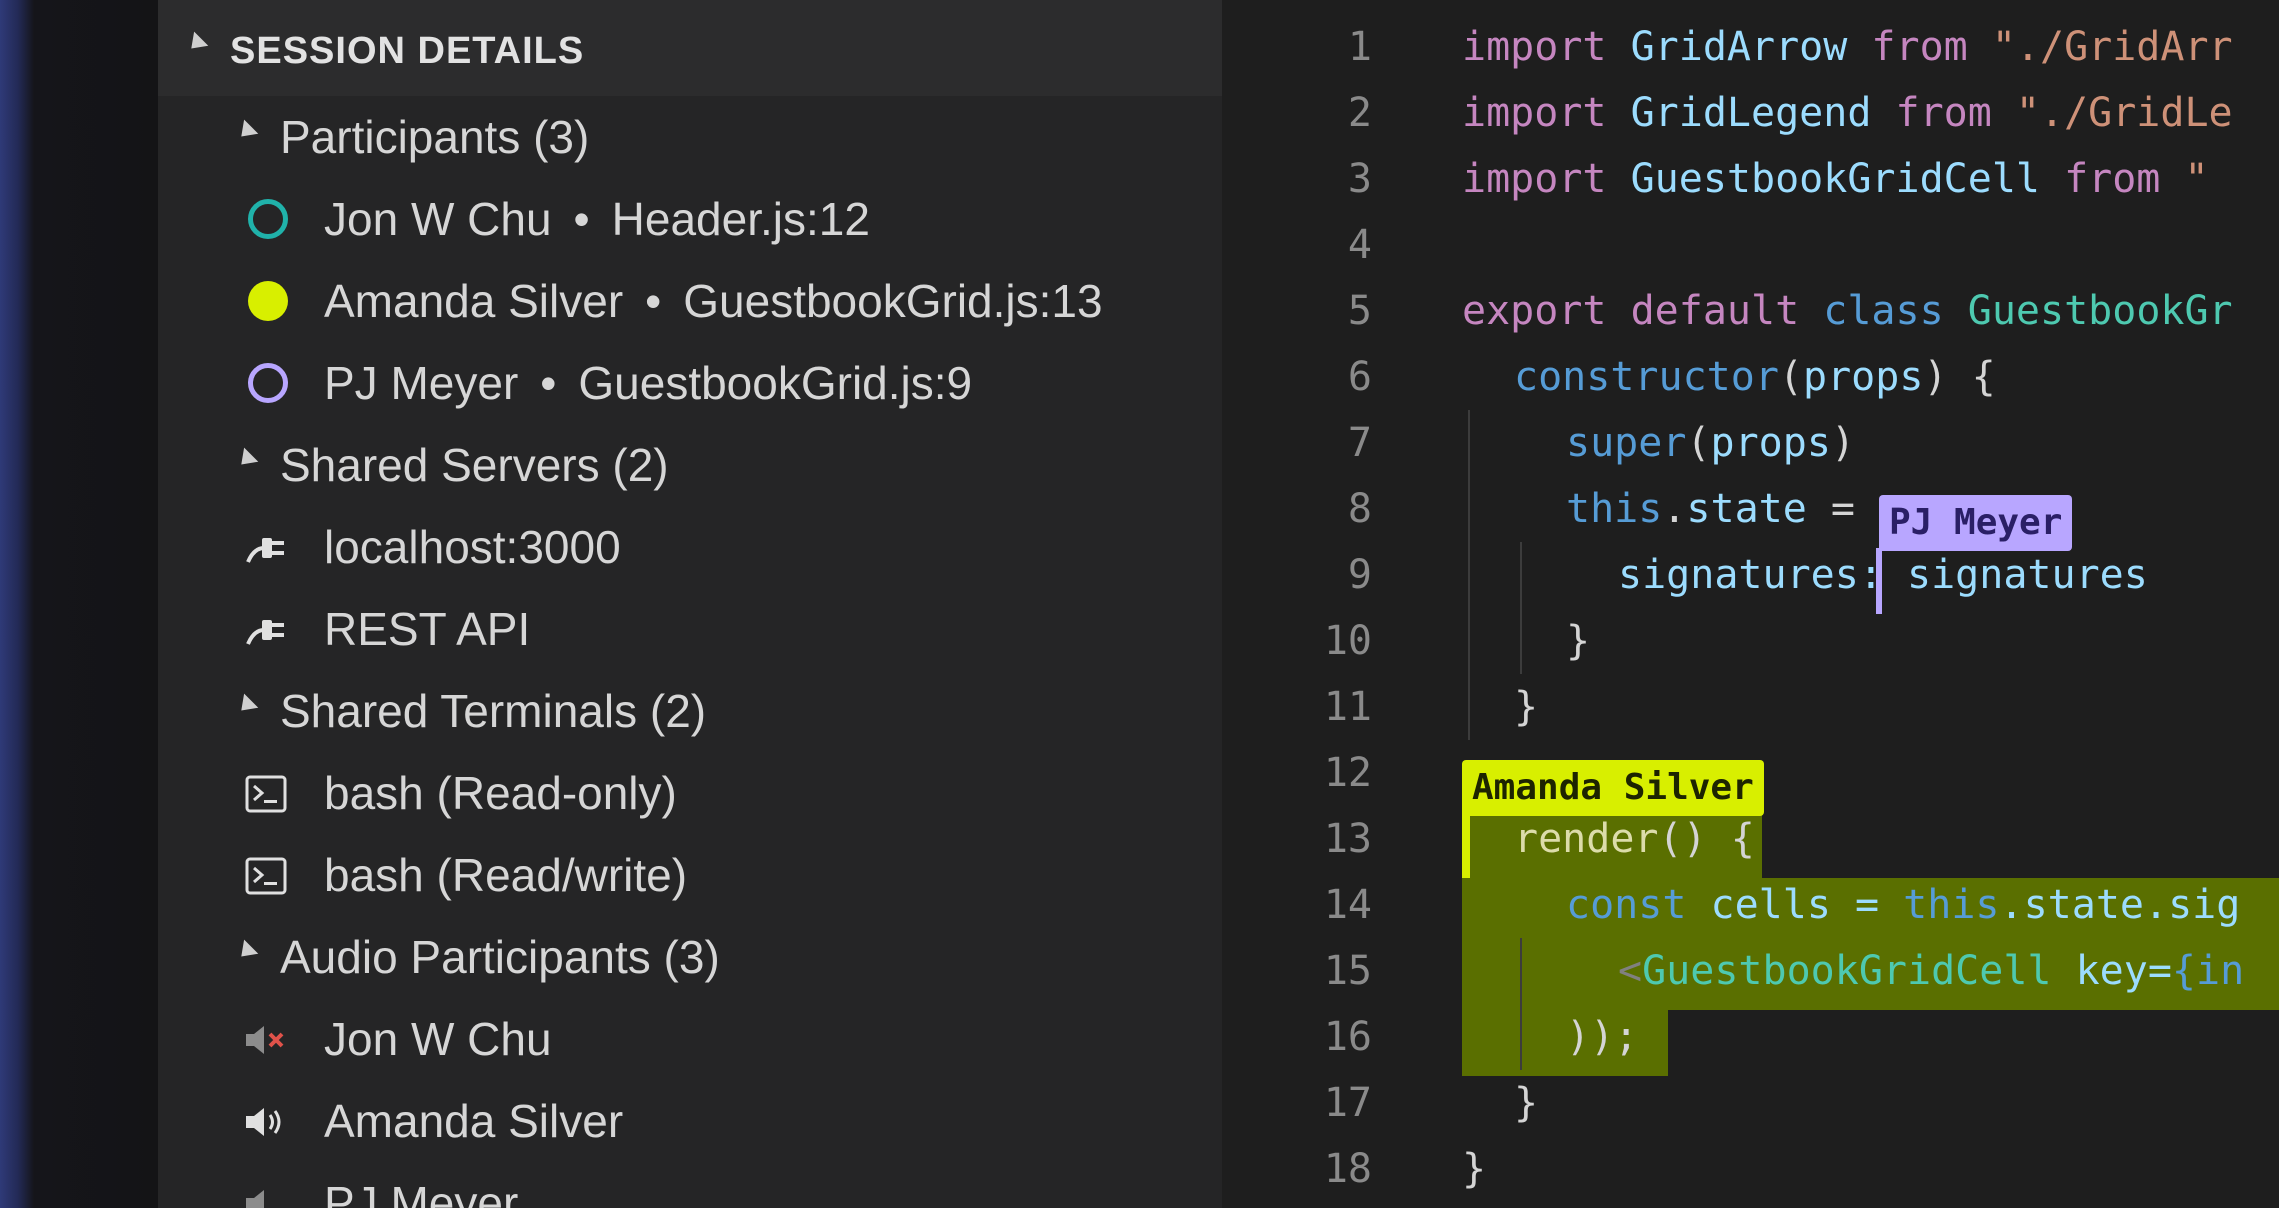  What do you see at coordinates (690, 137) in the screenshot?
I see `group-participants: Participants (3)` at bounding box center [690, 137].